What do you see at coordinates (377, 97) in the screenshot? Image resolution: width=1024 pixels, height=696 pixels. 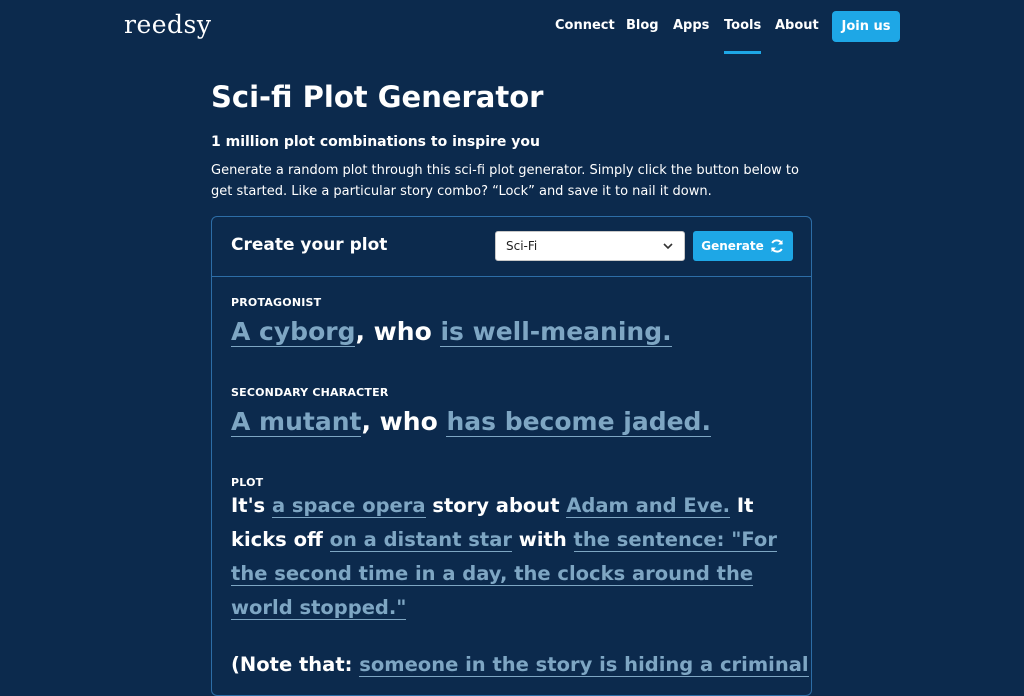 I see `page-title: Sci-fi Plot Generator` at bounding box center [377, 97].